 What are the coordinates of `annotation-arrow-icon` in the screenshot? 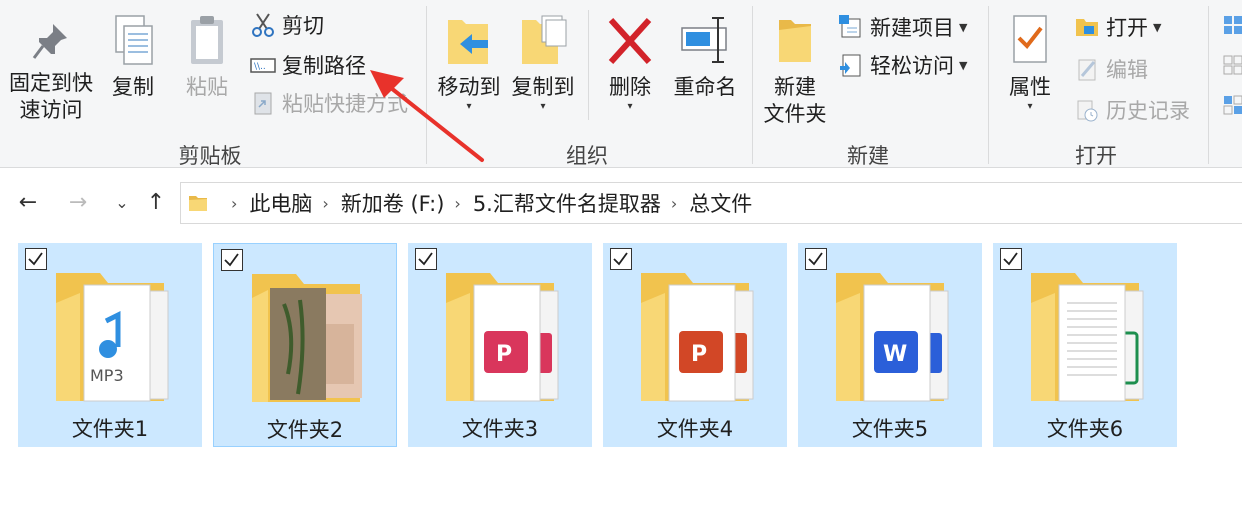 It's located at (427, 116).